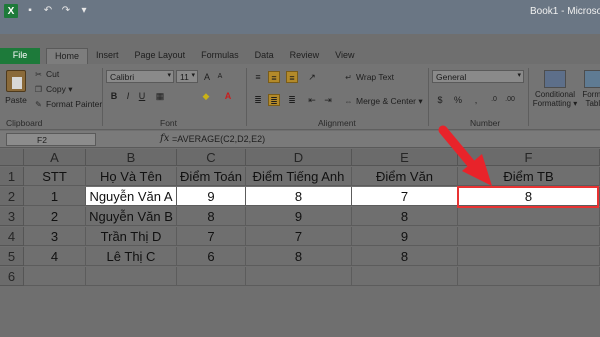 The width and height of the screenshot is (600, 337). What do you see at coordinates (529, 276) in the screenshot?
I see `cell-f6` at bounding box center [529, 276].